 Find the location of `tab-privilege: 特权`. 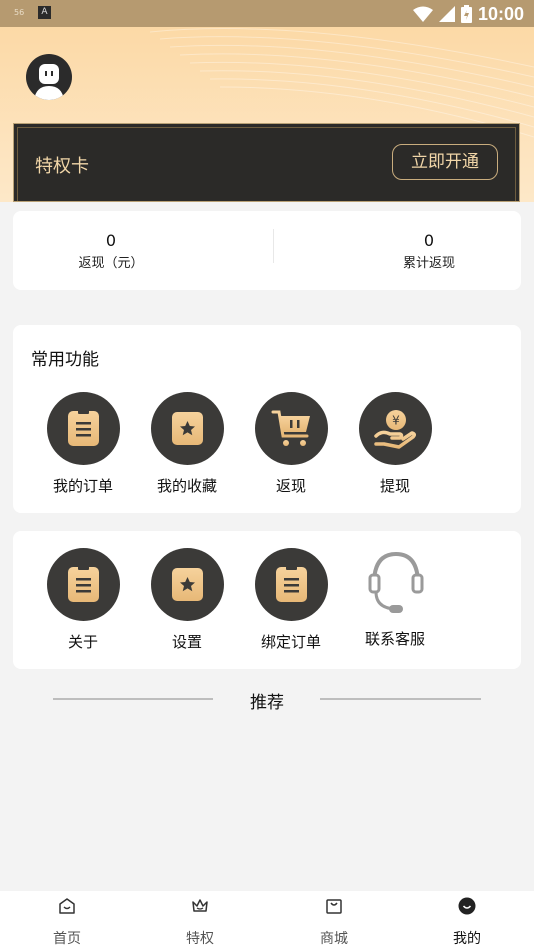

tab-privilege: 特权 is located at coordinates (200, 920).